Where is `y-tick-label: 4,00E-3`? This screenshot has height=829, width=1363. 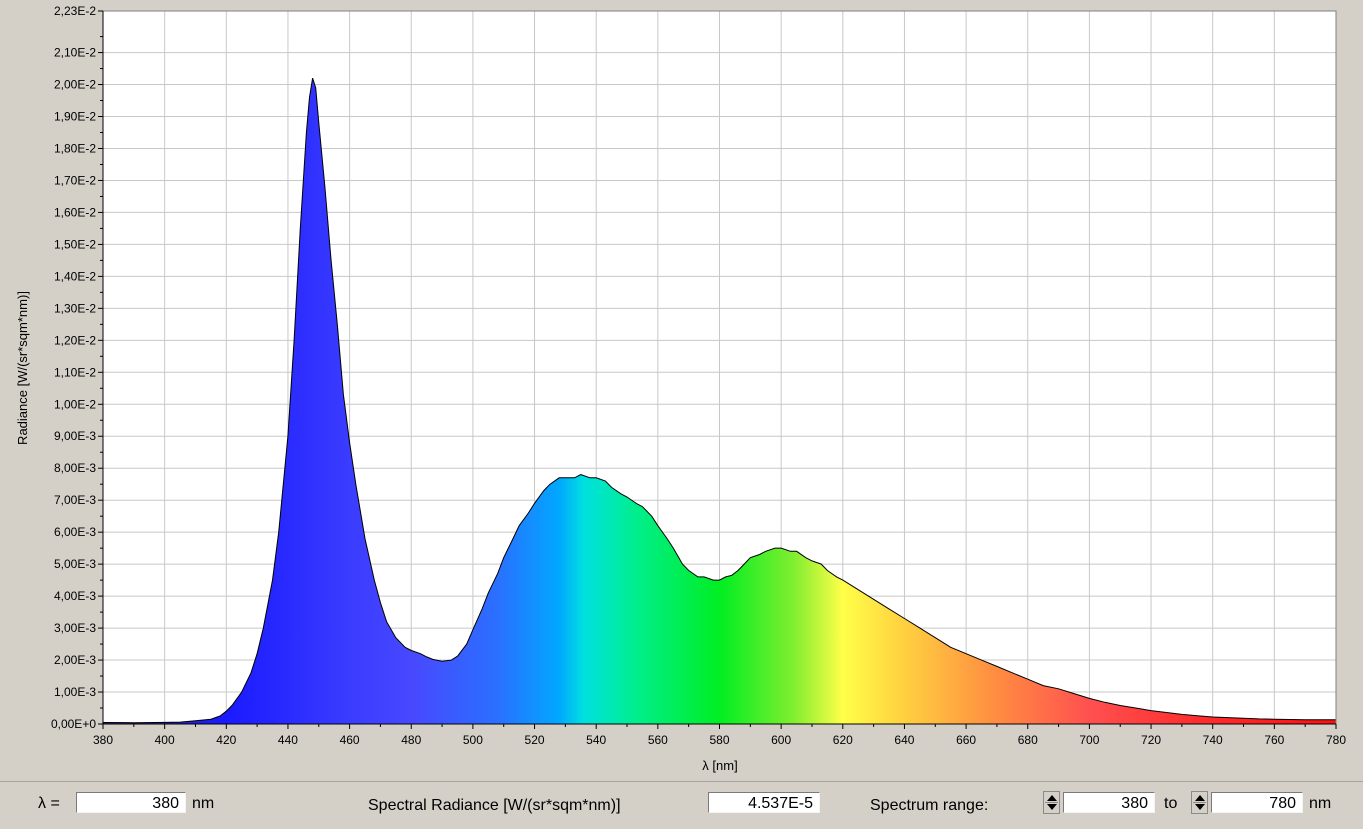
y-tick-label: 4,00E-3 is located at coordinates (75, 596).